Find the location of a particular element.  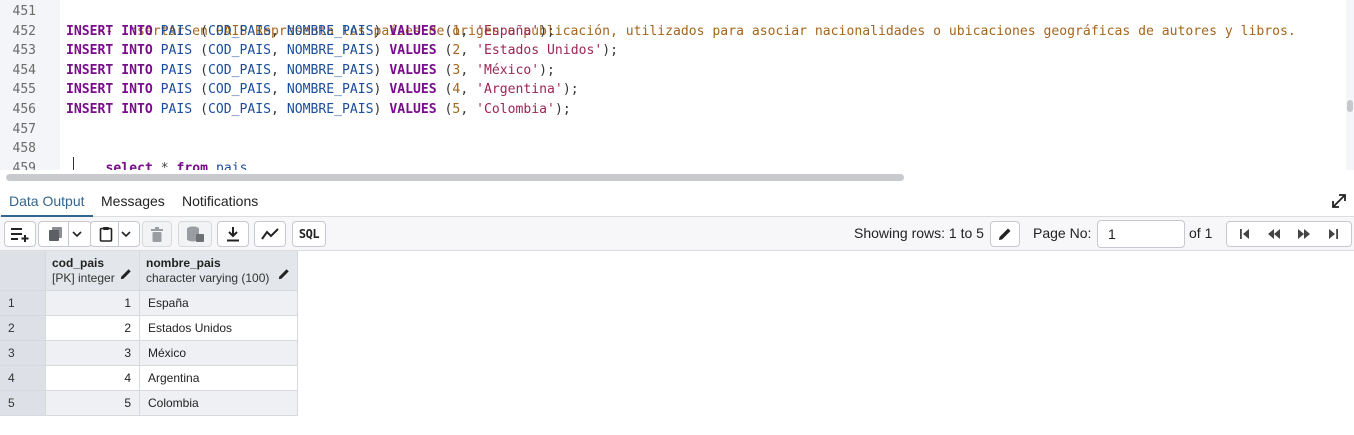

trash-icon is located at coordinates (157, 234).